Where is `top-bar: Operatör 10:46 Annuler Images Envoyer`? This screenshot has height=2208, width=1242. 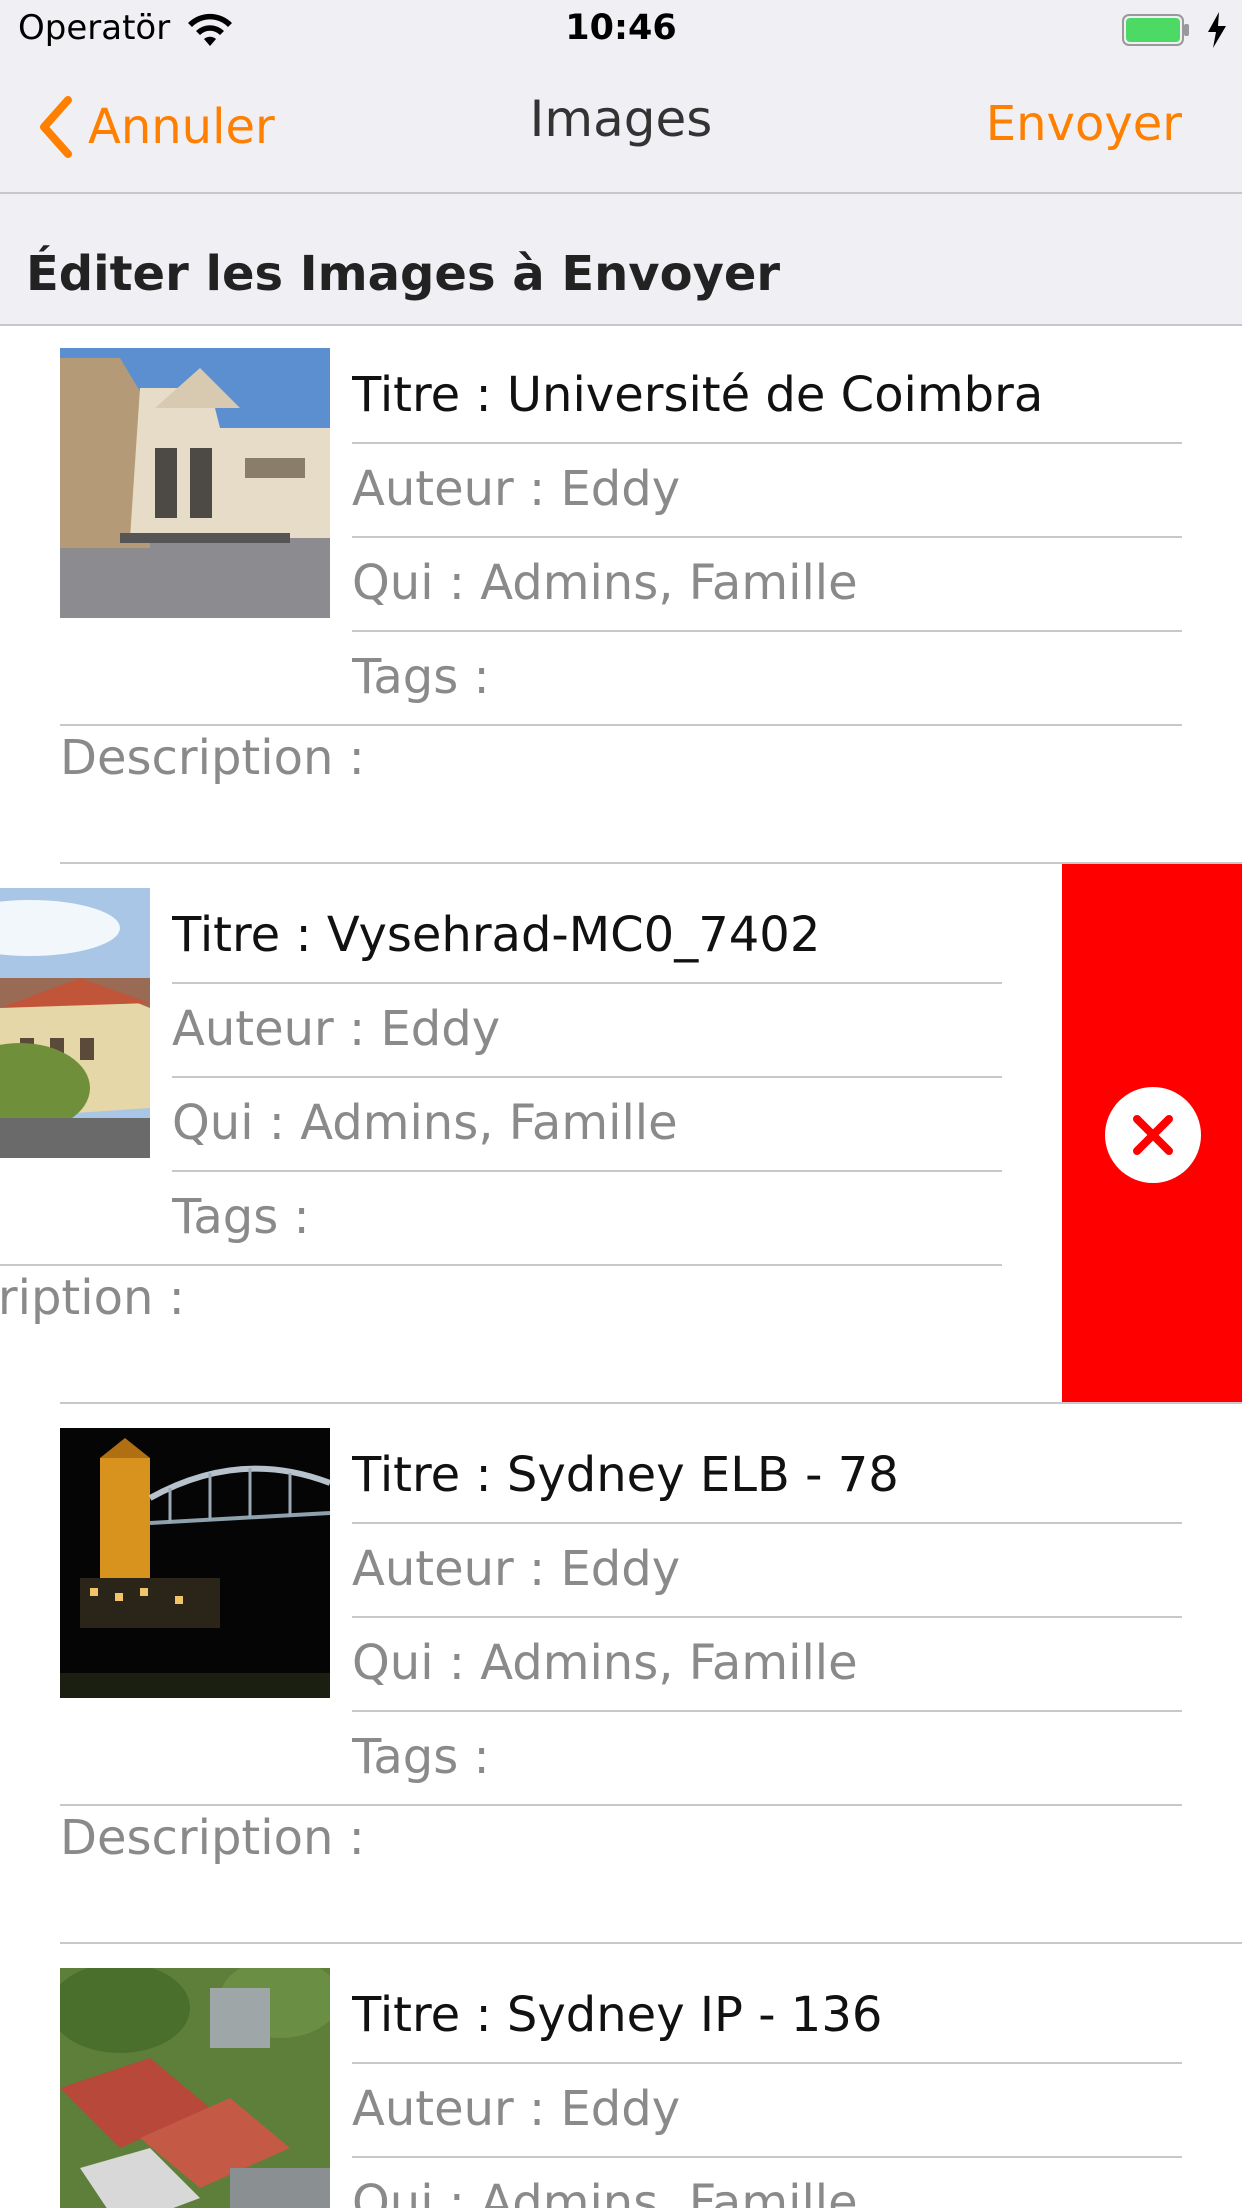
top-bar: Operatör 10:46 Annuler Images Envoyer is located at coordinates (621, 97).